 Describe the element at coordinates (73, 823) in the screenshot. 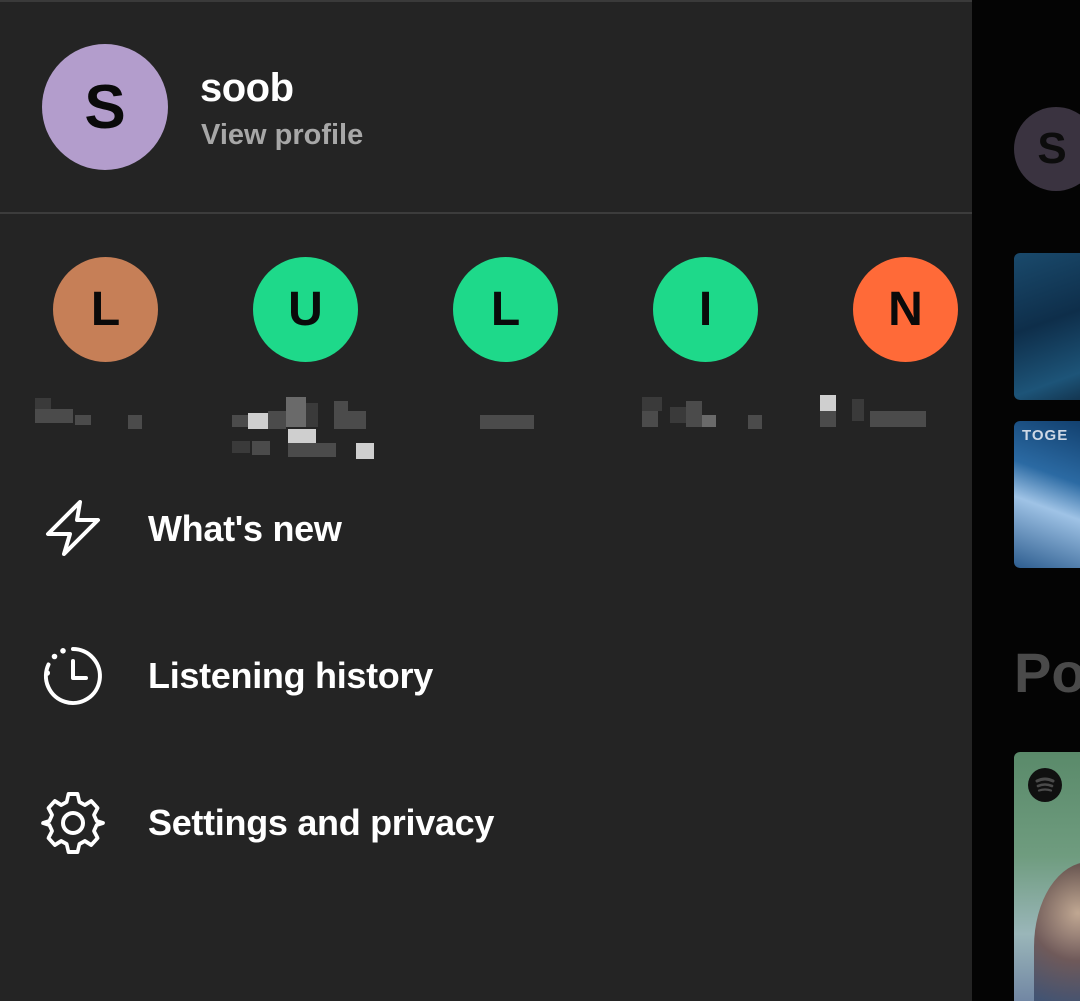

I see `gear-icon` at that location.